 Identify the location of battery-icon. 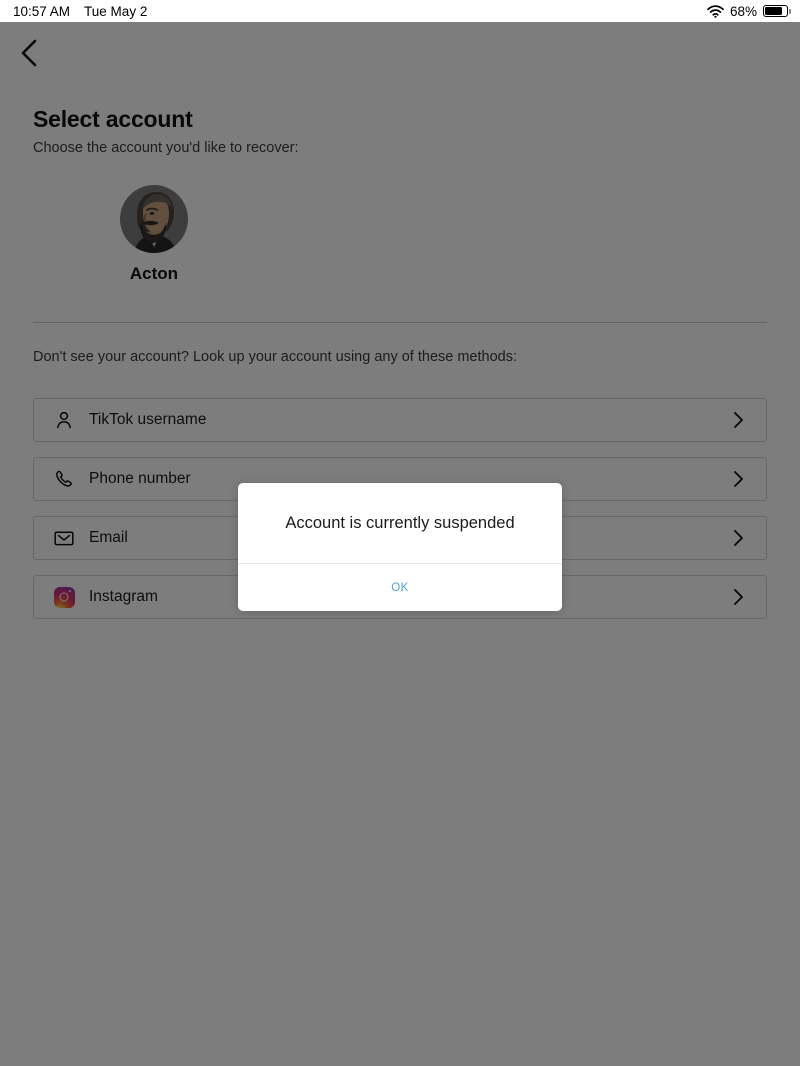
(777, 11).